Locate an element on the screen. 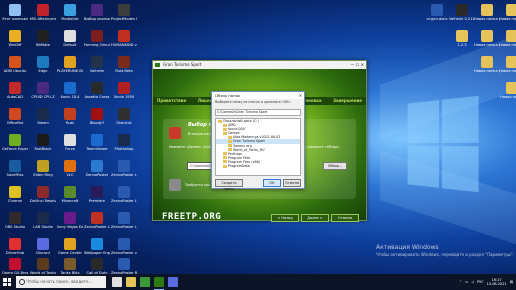  dialog-cancel-button: Отмена is located at coordinates (292, 183).